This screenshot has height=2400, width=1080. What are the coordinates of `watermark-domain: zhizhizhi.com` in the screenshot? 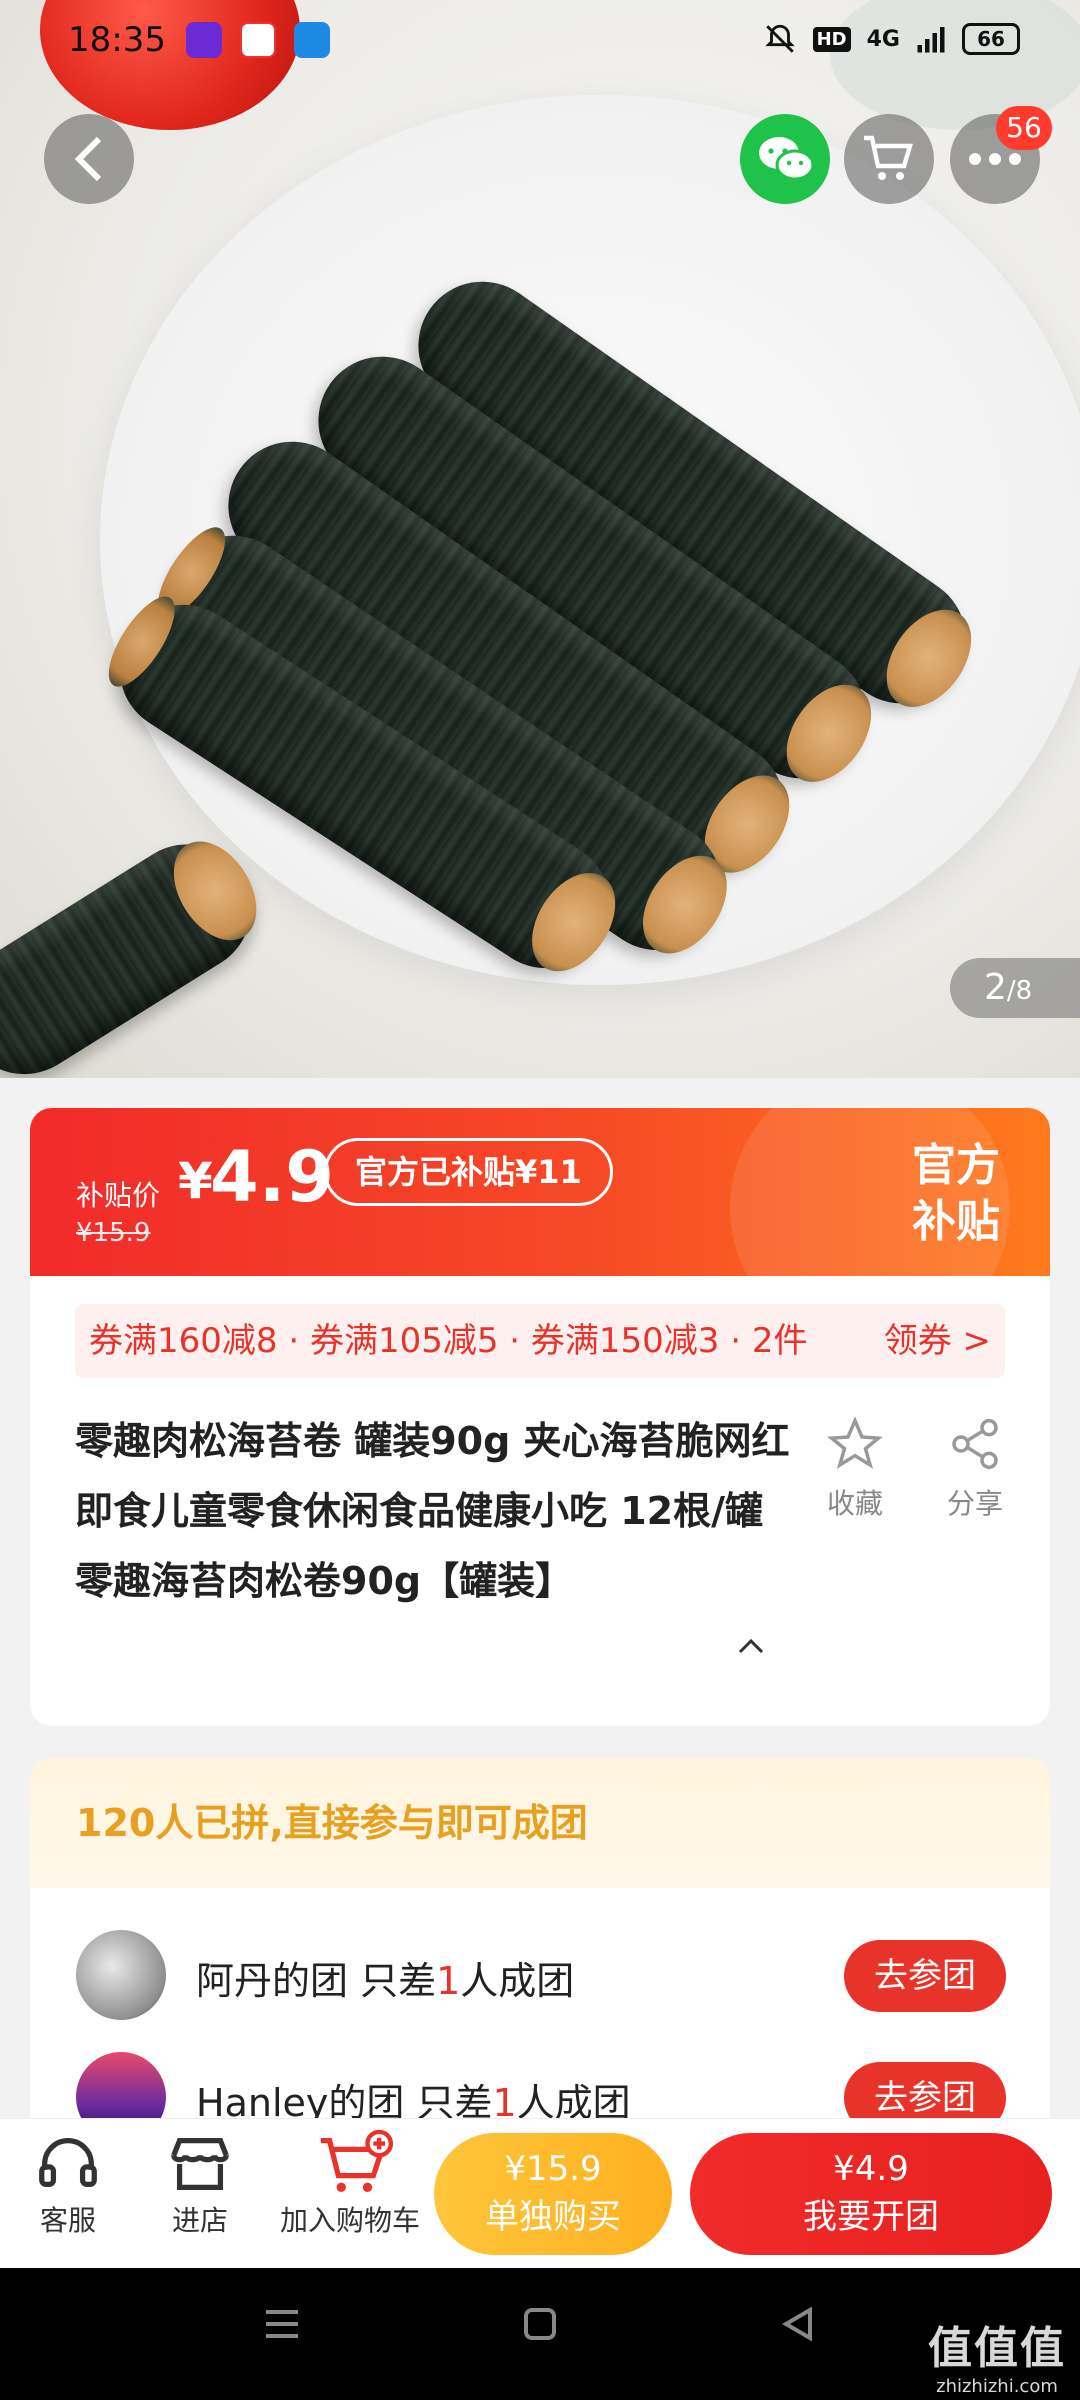 It's located at (997, 2386).